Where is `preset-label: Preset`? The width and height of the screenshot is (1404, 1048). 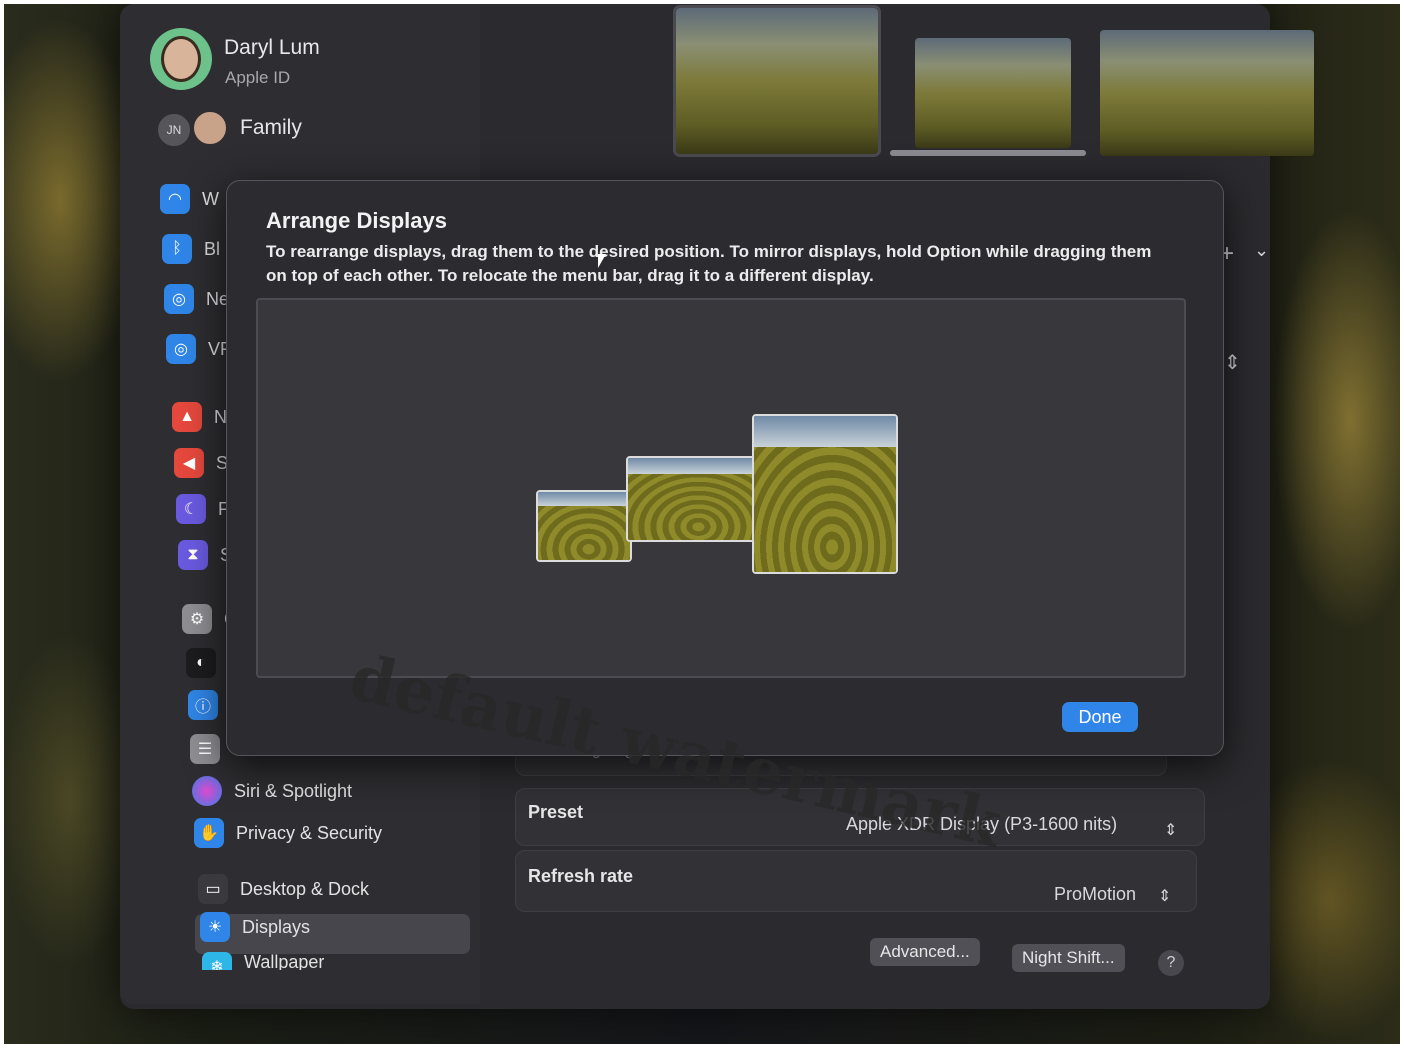 preset-label: Preset is located at coordinates (556, 812).